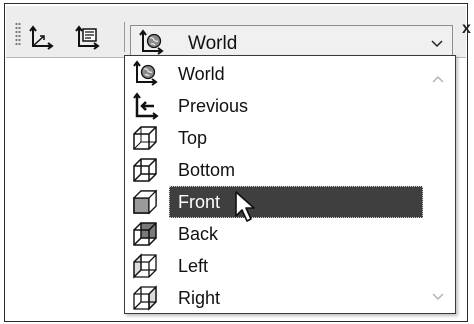  Describe the element at coordinates (145, 202) in the screenshot. I see `front-view-cube-icon` at that location.